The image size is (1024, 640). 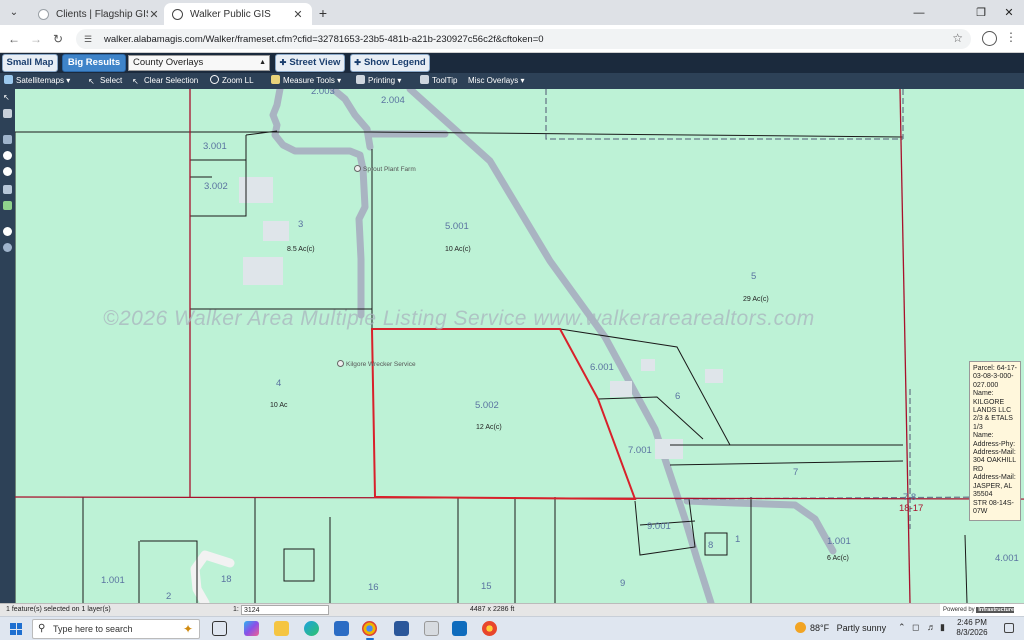 What do you see at coordinates (994, 486) in the screenshot?
I see `popup-address-mail2-line: Address-Mail: JASPER, AL 35504` at bounding box center [994, 486].